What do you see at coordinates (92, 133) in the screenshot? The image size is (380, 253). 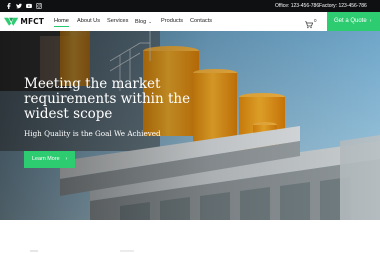 I see `hero-subheading: High Quality is the Goal We Achieved` at bounding box center [92, 133].